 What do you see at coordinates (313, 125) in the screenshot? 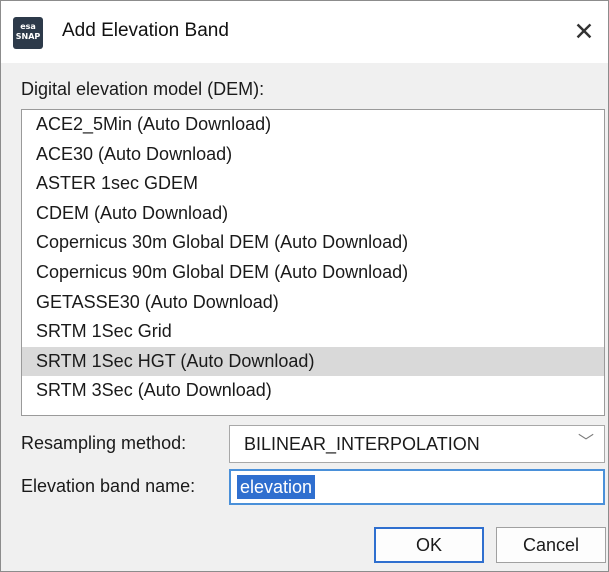
I see `dem-list-item: ACE2_5Min (Auto Download)` at bounding box center [313, 125].